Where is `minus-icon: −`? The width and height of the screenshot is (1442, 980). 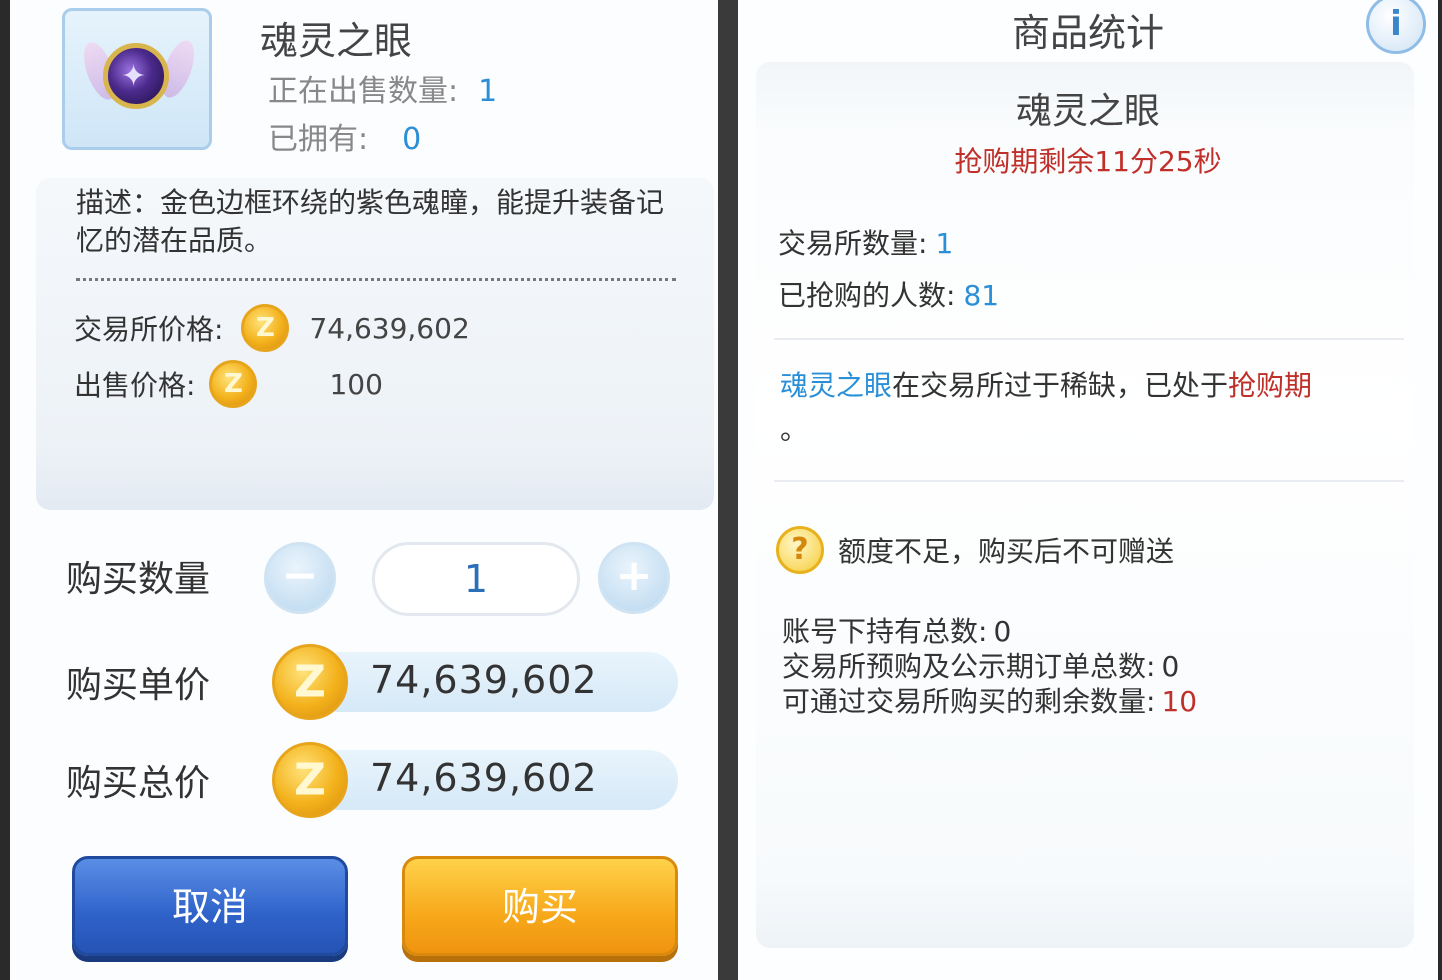
minus-icon: − is located at coordinates (300, 575).